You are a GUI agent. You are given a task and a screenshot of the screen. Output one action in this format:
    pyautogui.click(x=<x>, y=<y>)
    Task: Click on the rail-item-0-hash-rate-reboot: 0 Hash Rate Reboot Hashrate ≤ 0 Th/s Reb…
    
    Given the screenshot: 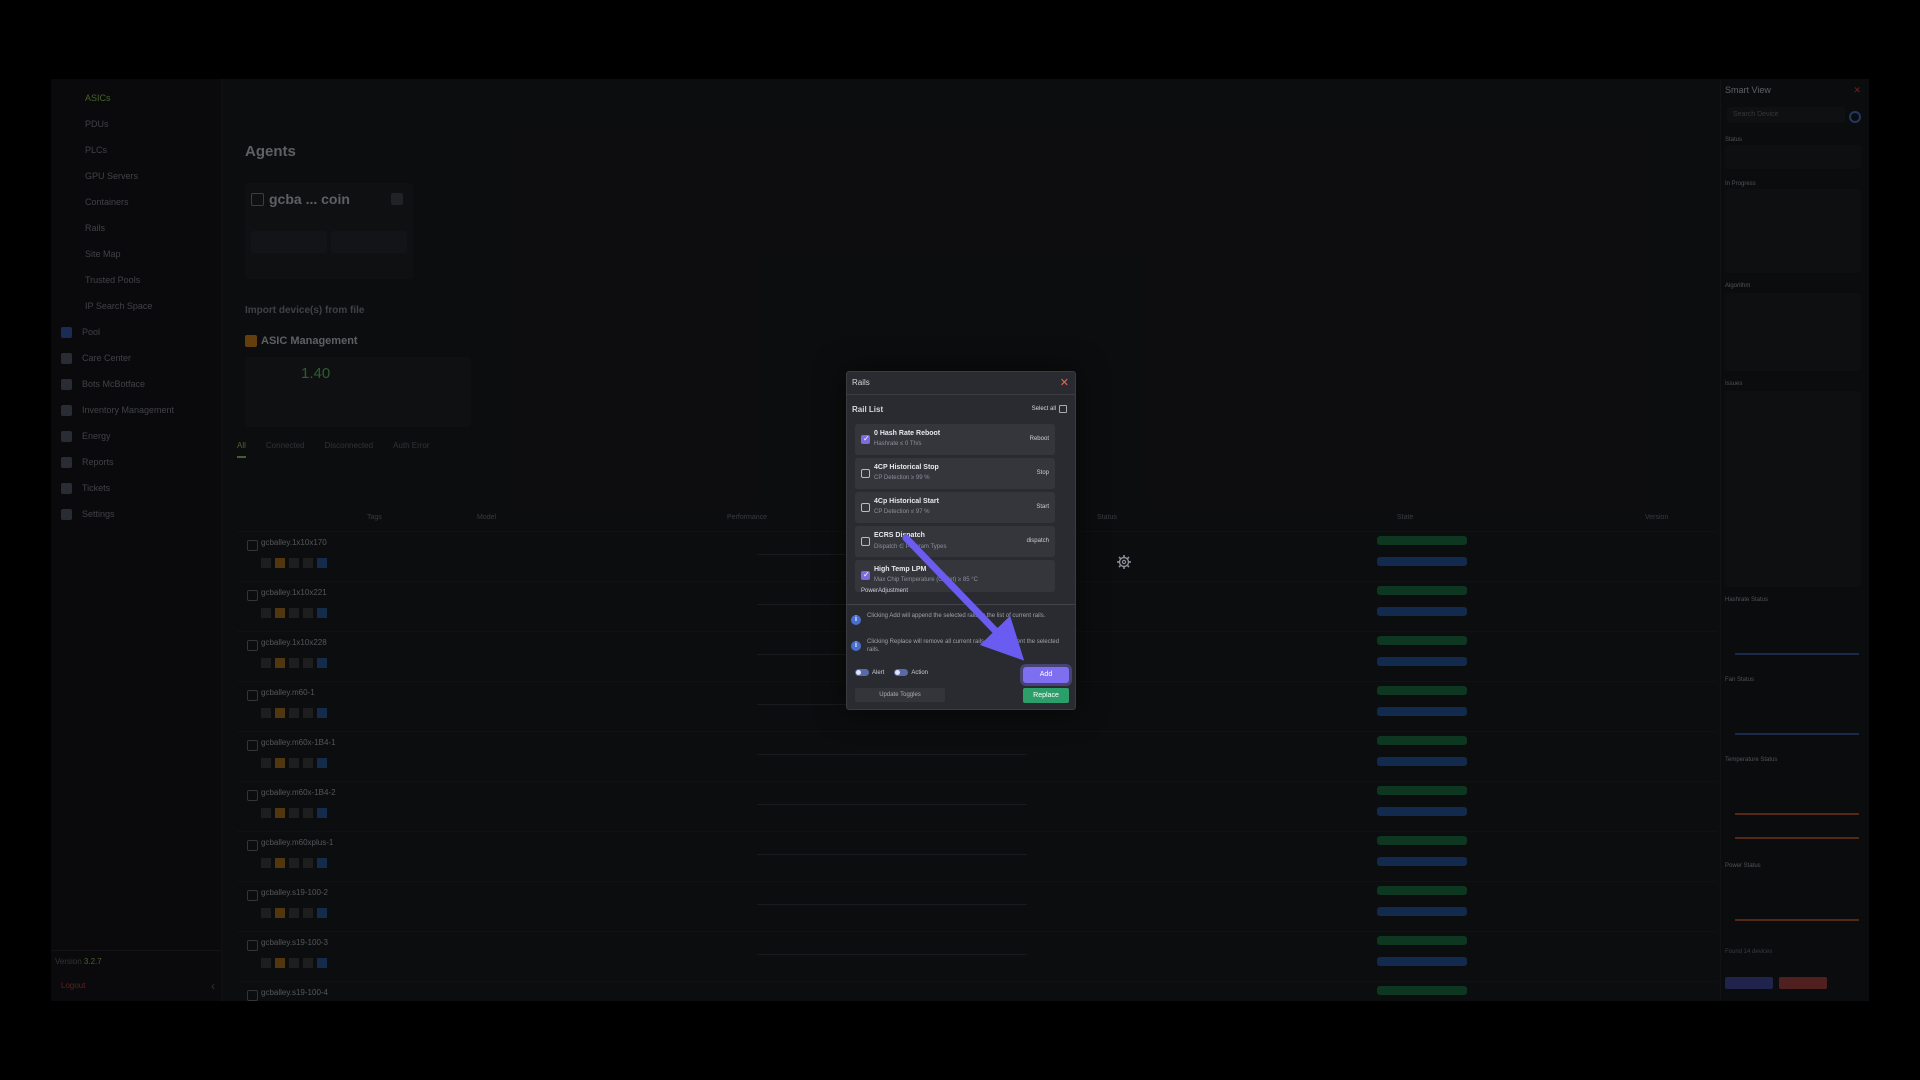 What is the action you would take?
    pyautogui.click(x=955, y=439)
    